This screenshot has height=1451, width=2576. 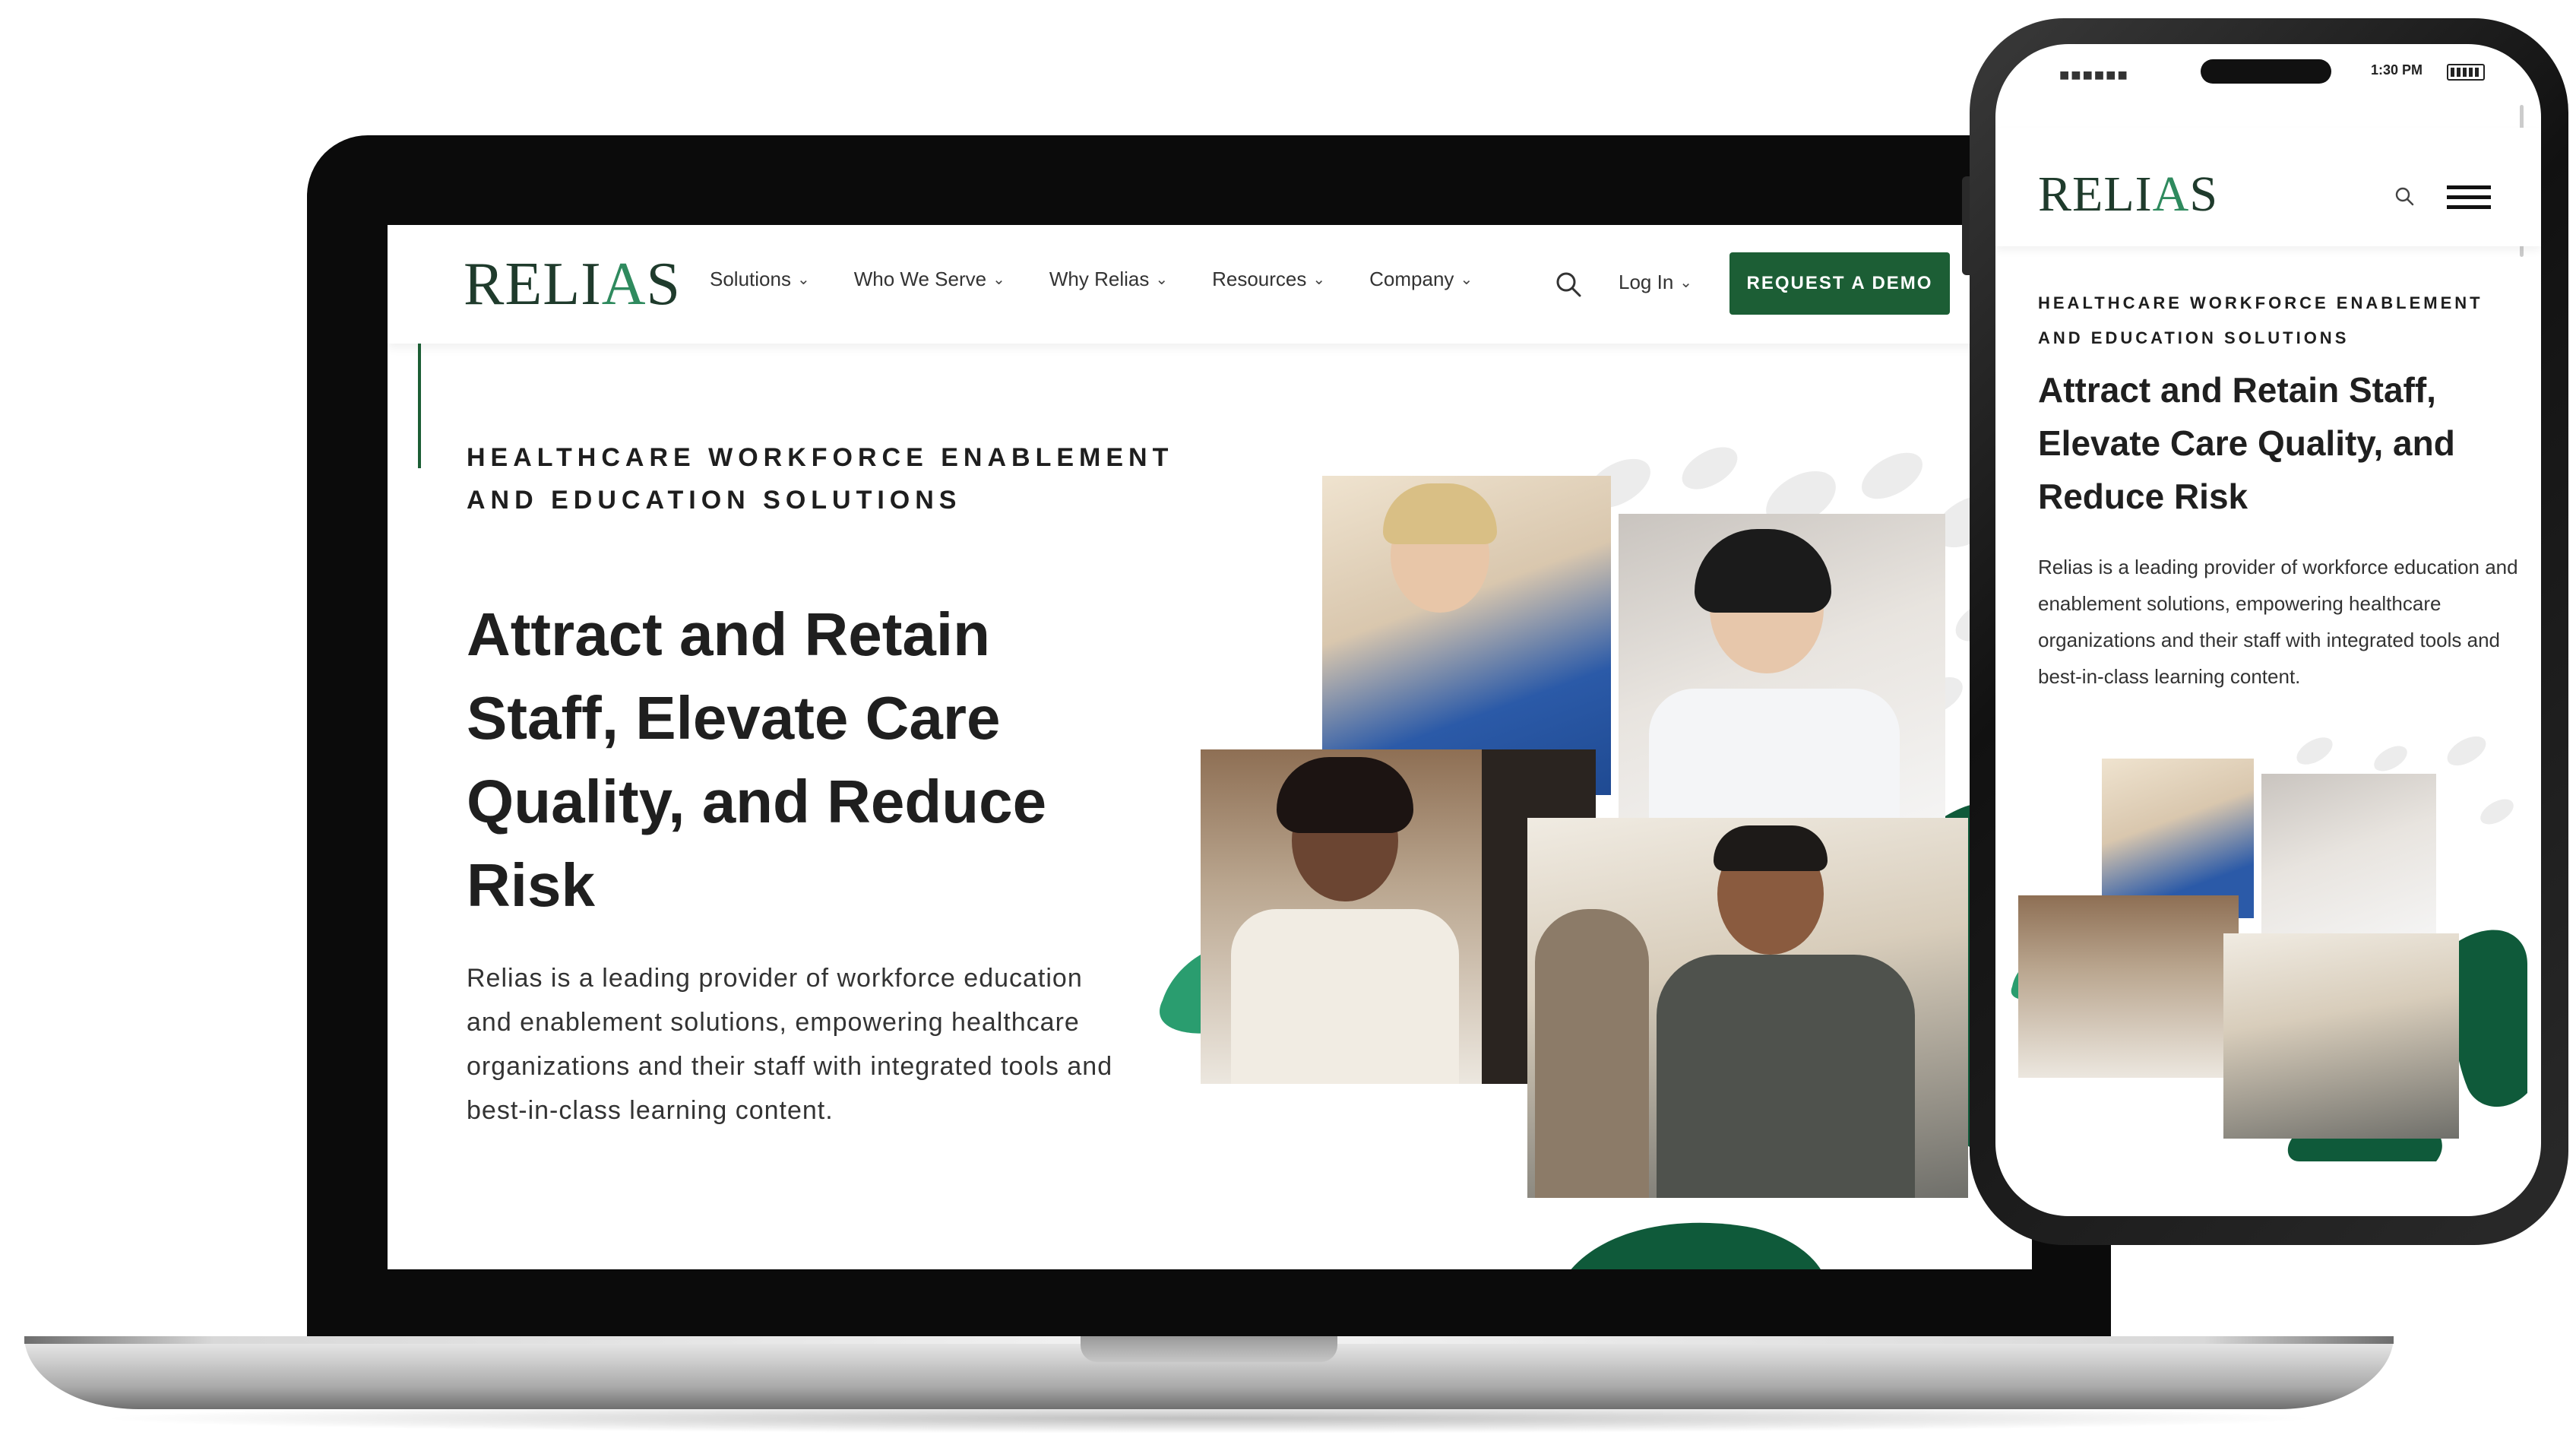 I want to click on login-label: Log In, so click(x=1646, y=282).